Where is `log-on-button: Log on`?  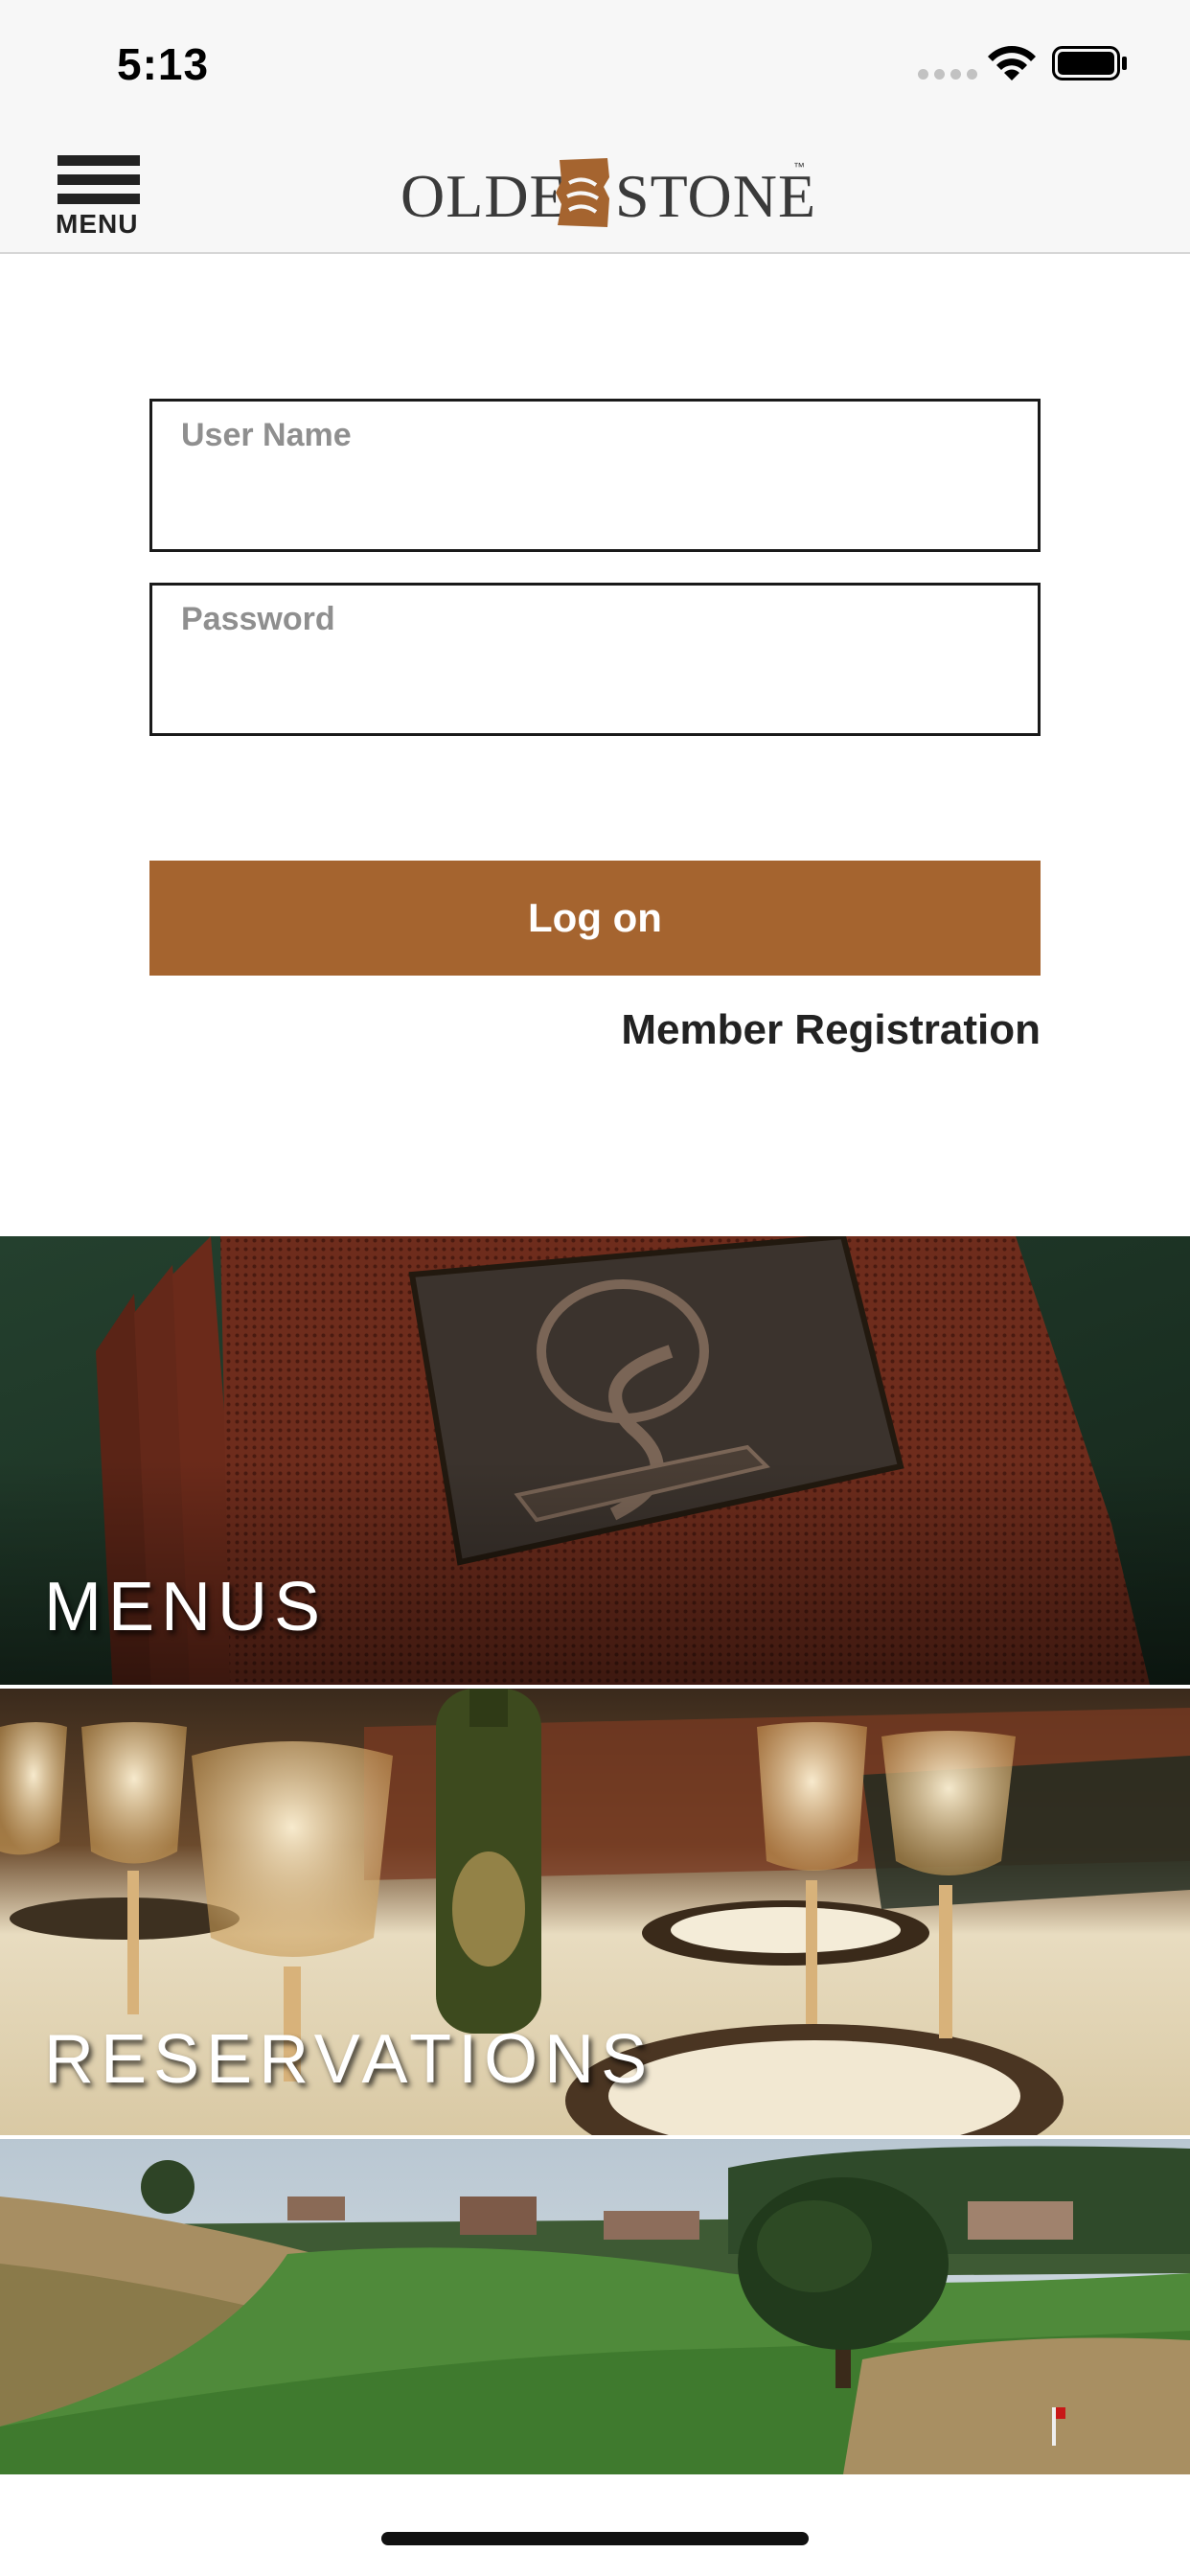
log-on-button: Log on is located at coordinates (595, 918).